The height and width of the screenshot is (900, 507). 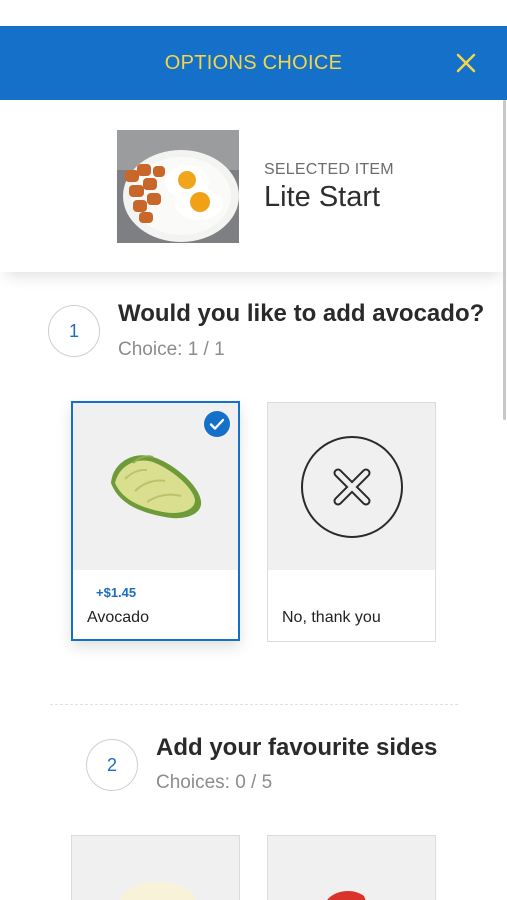 I want to click on option-price: +$1.45, so click(x=116, y=592).